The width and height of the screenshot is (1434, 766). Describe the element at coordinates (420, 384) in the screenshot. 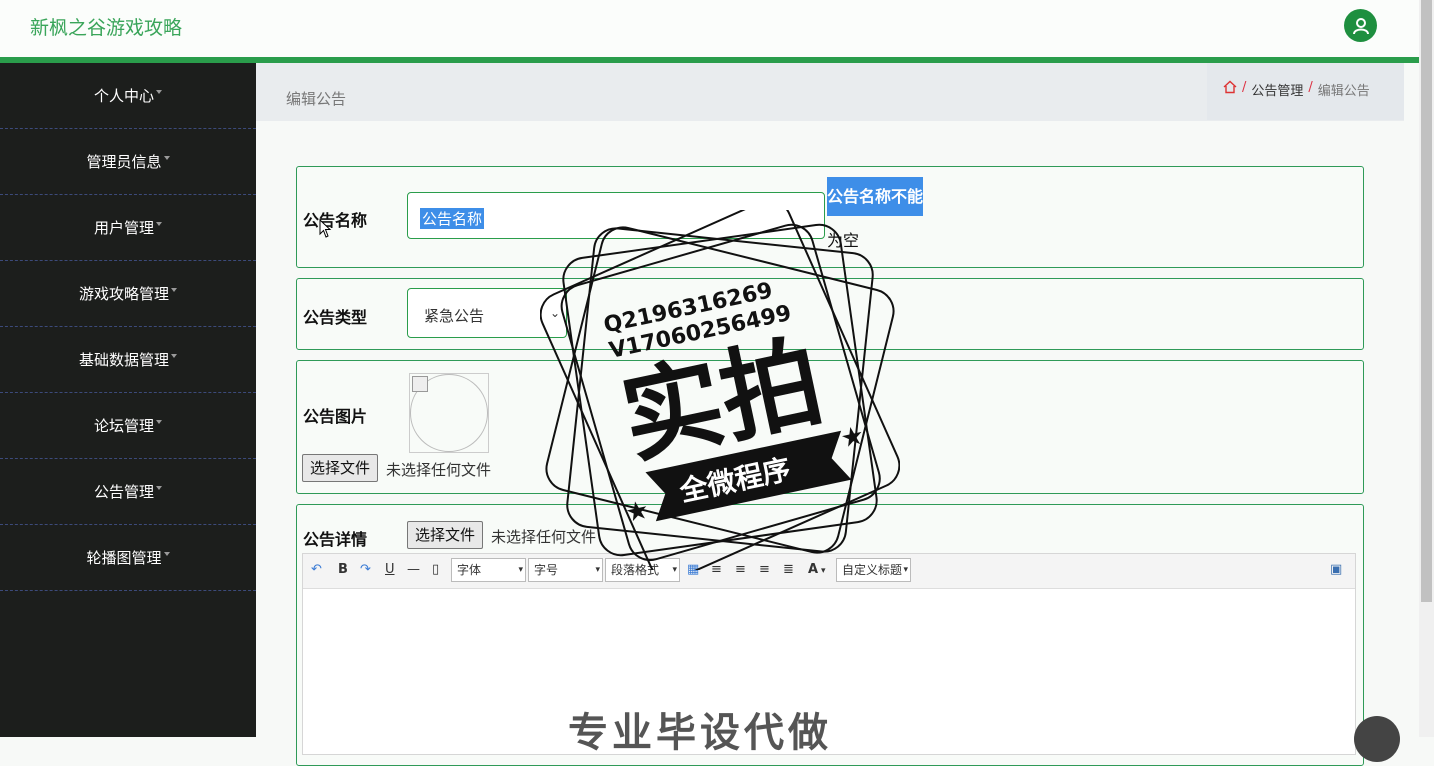

I see `broken-image-icon` at that location.